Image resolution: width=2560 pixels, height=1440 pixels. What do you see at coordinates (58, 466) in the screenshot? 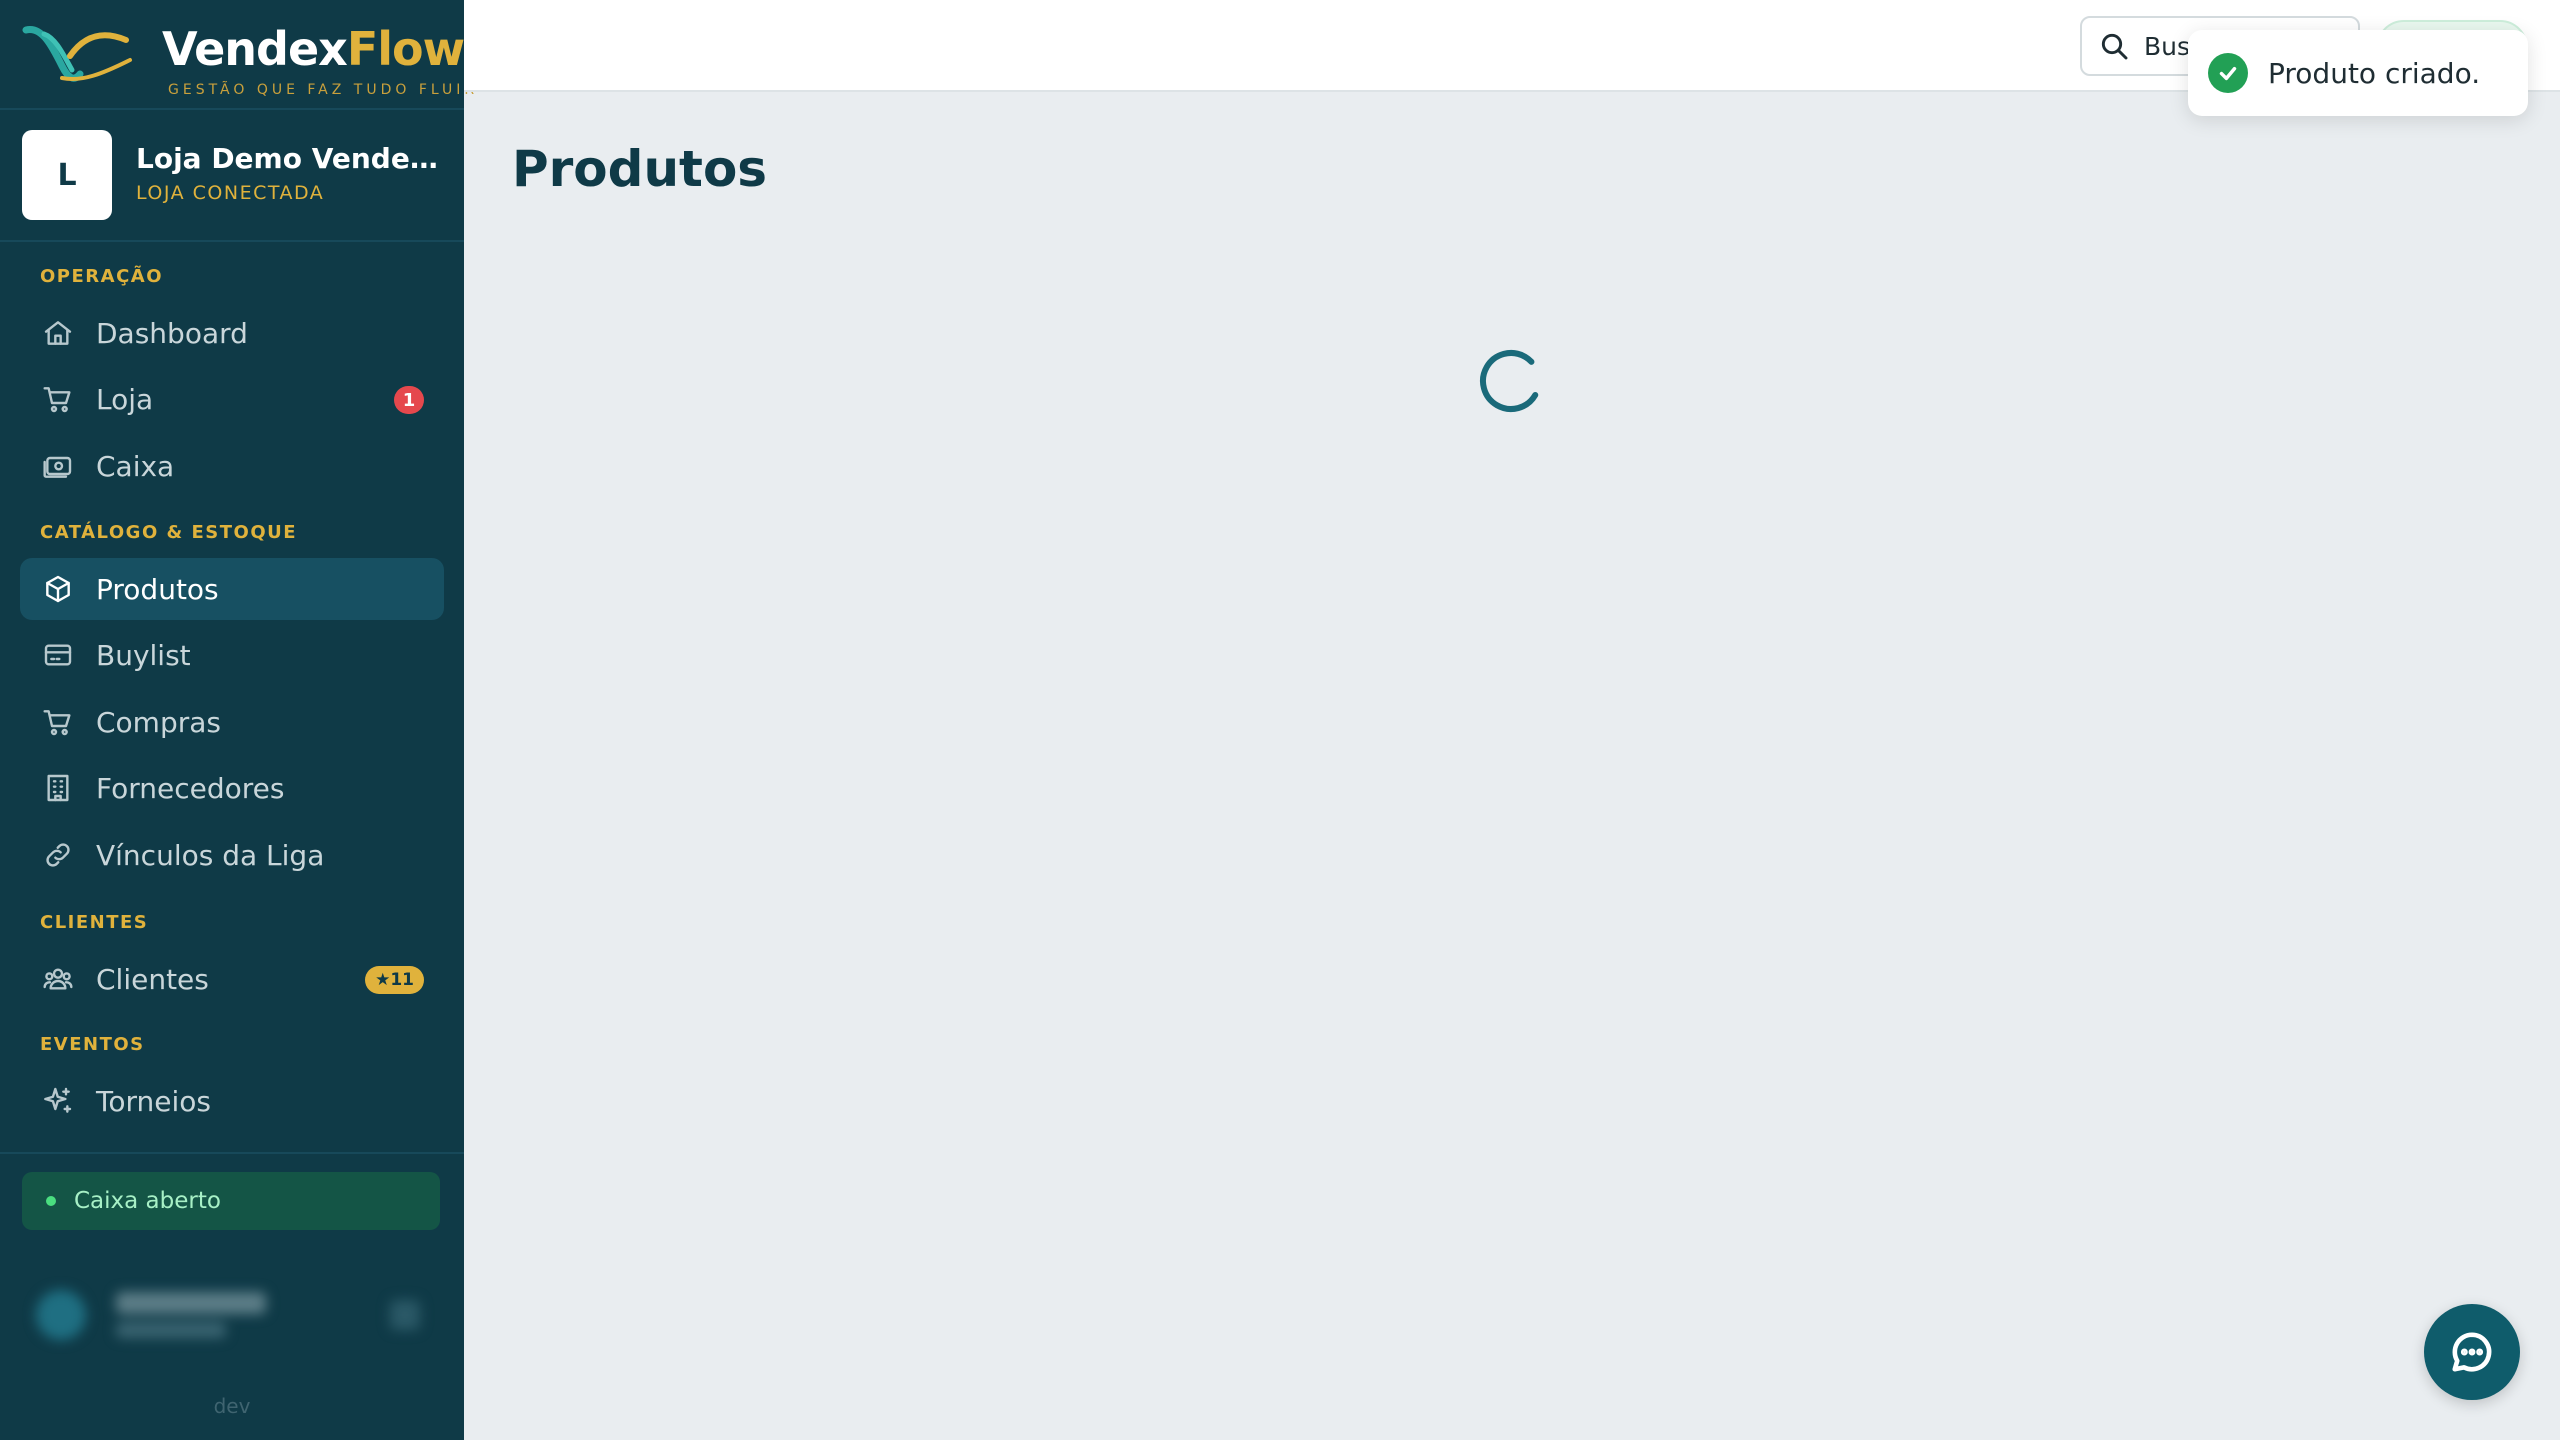
I see `cash-register-icon` at bounding box center [58, 466].